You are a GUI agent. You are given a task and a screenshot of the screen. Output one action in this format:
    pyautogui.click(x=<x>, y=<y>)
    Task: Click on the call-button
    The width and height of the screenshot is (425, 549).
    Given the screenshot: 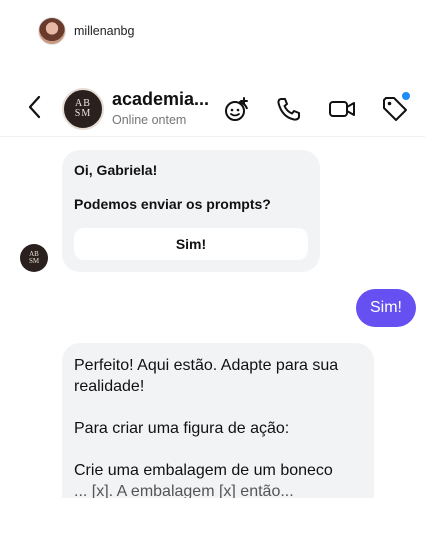 What is the action you would take?
    pyautogui.click(x=289, y=109)
    